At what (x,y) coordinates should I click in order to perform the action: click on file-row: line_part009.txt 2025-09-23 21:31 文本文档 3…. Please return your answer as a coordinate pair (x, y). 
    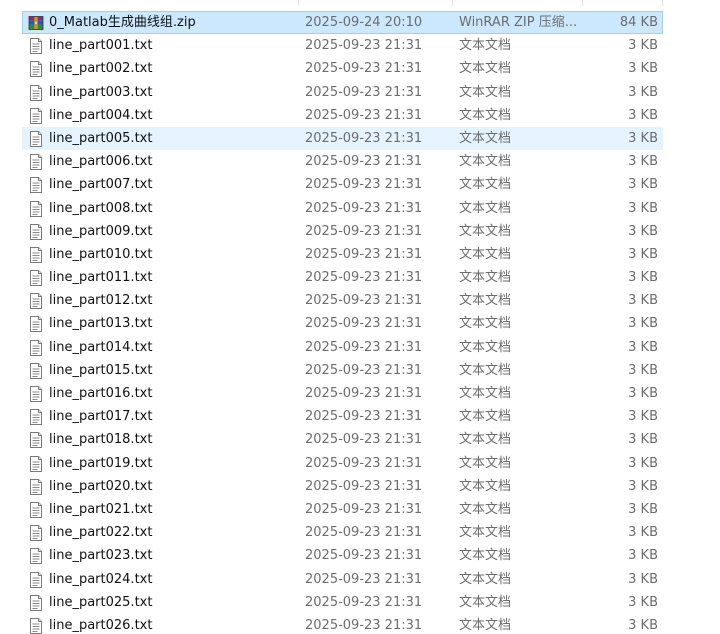
    Looking at the image, I should click on (342, 231).